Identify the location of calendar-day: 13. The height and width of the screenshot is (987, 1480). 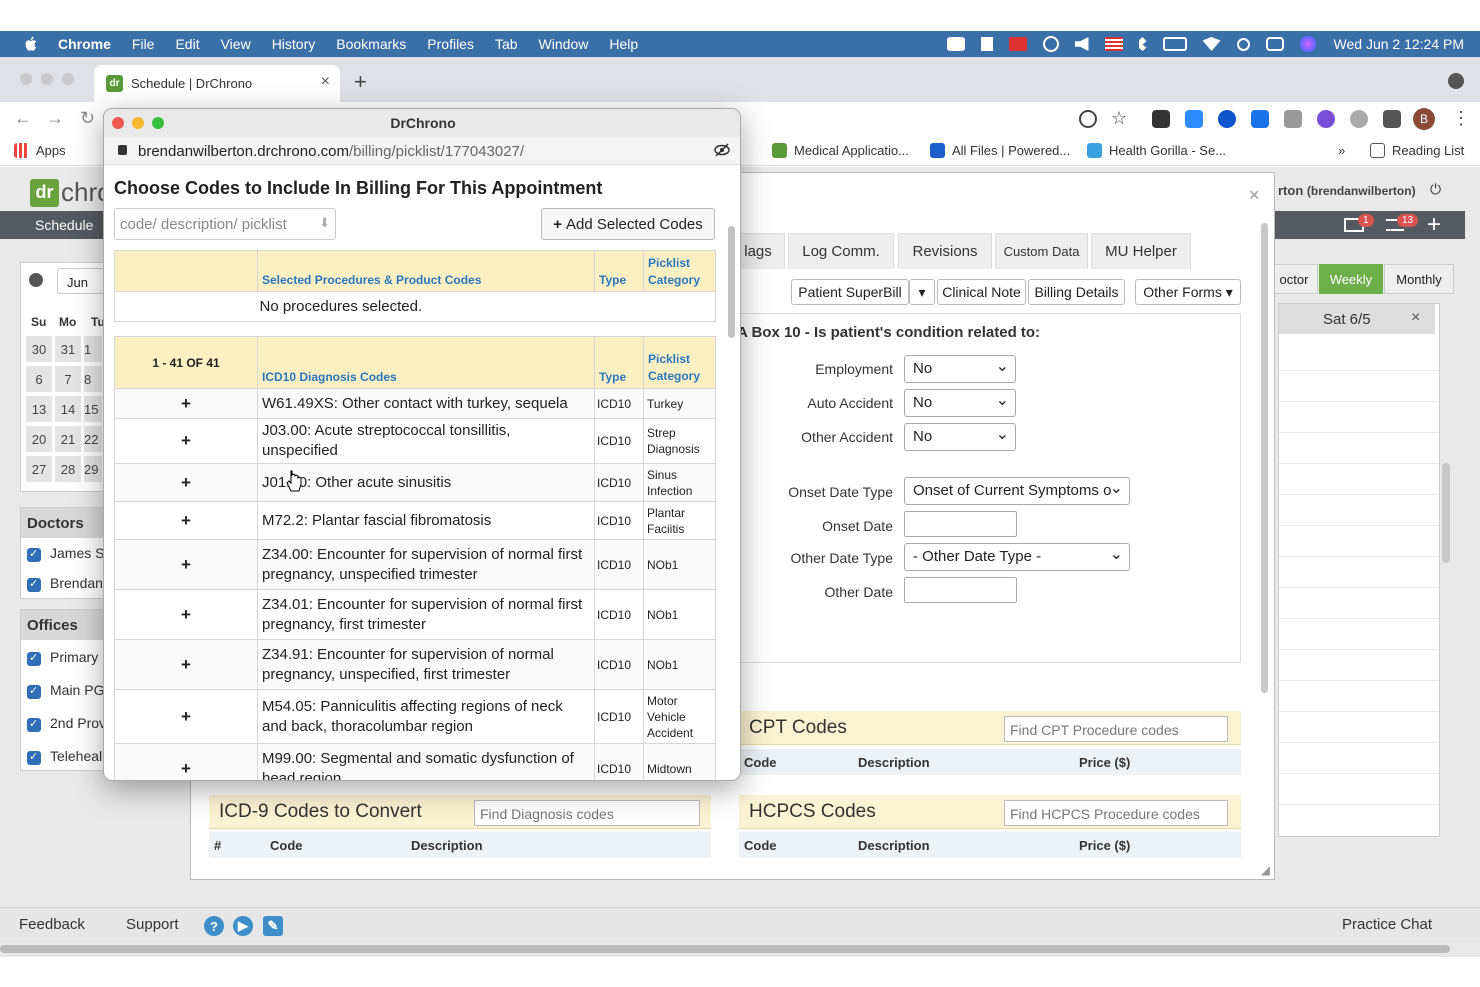
(39, 409).